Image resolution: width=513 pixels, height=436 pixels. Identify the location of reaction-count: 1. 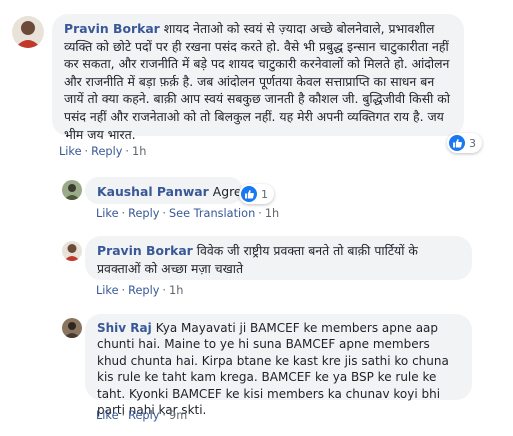
(264, 194).